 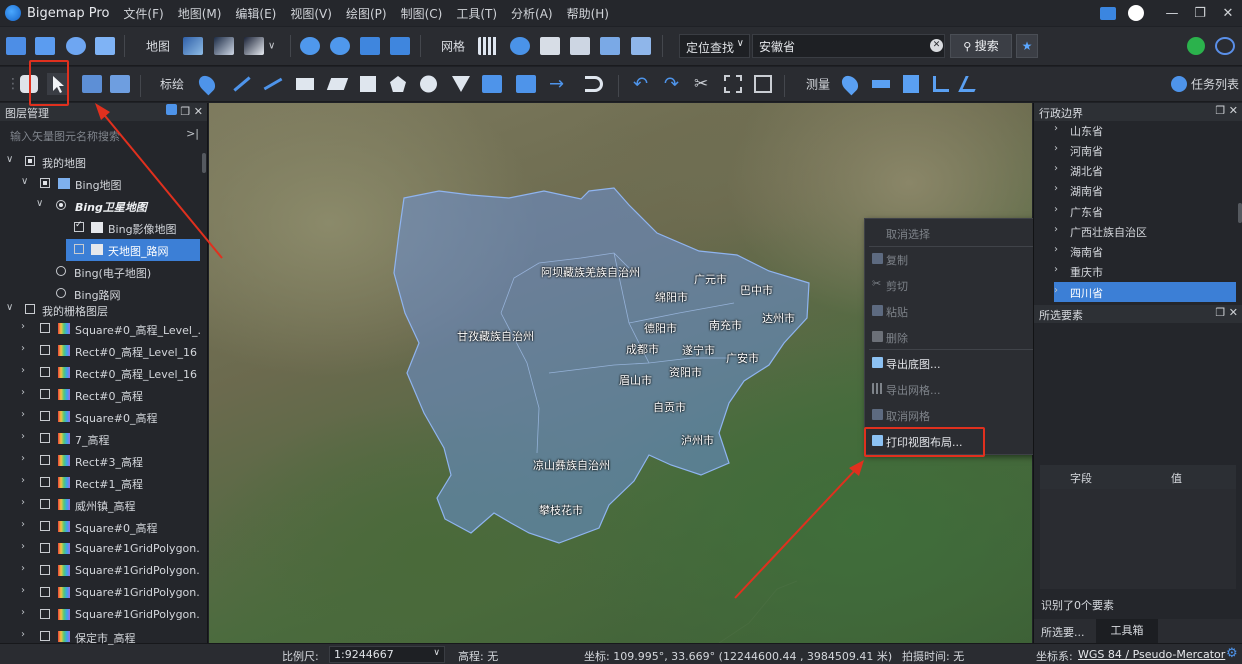 I want to click on km-grid-icon, so click(x=550, y=46).